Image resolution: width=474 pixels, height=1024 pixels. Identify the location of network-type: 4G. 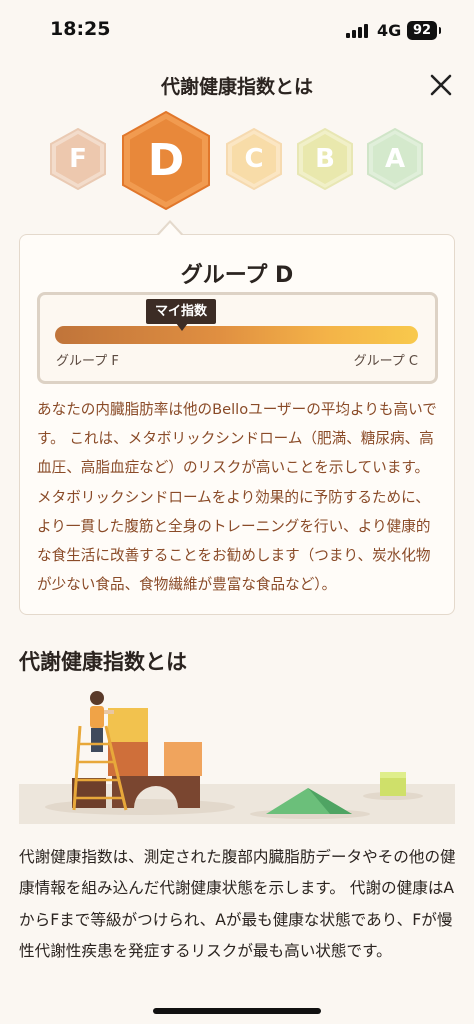
(389, 30).